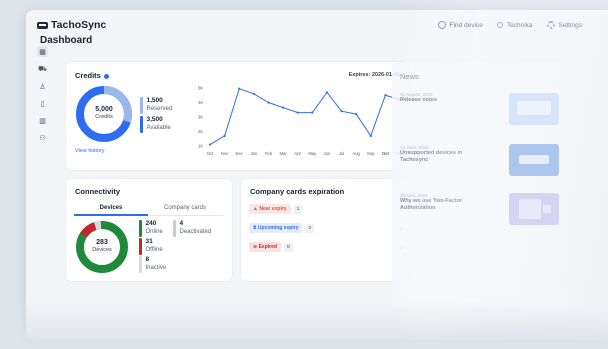  I want to click on available-label: Available, so click(158, 128).